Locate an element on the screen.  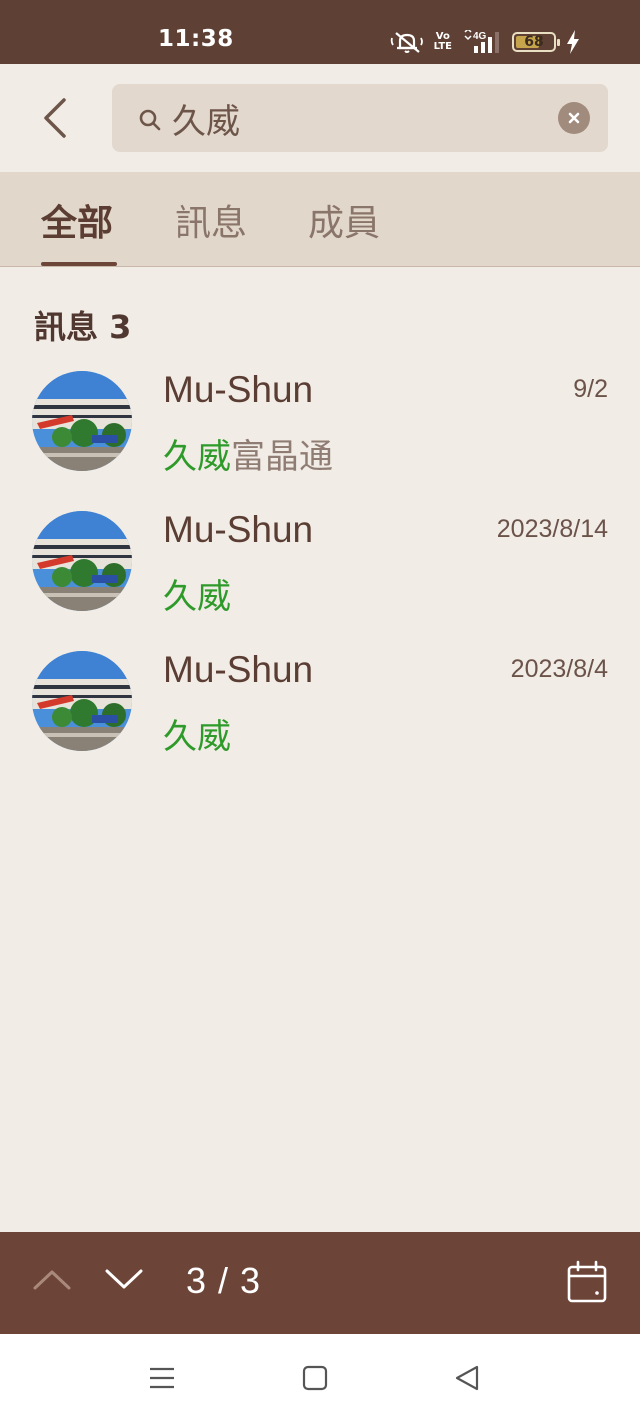
result-counter: 3 / 3 is located at coordinates (224, 1280).